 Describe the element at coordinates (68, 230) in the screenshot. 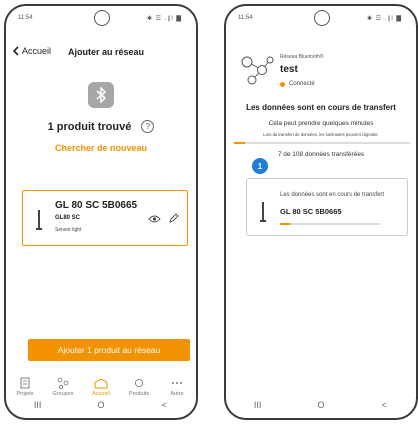

I see `product-type: Sensor light` at that location.